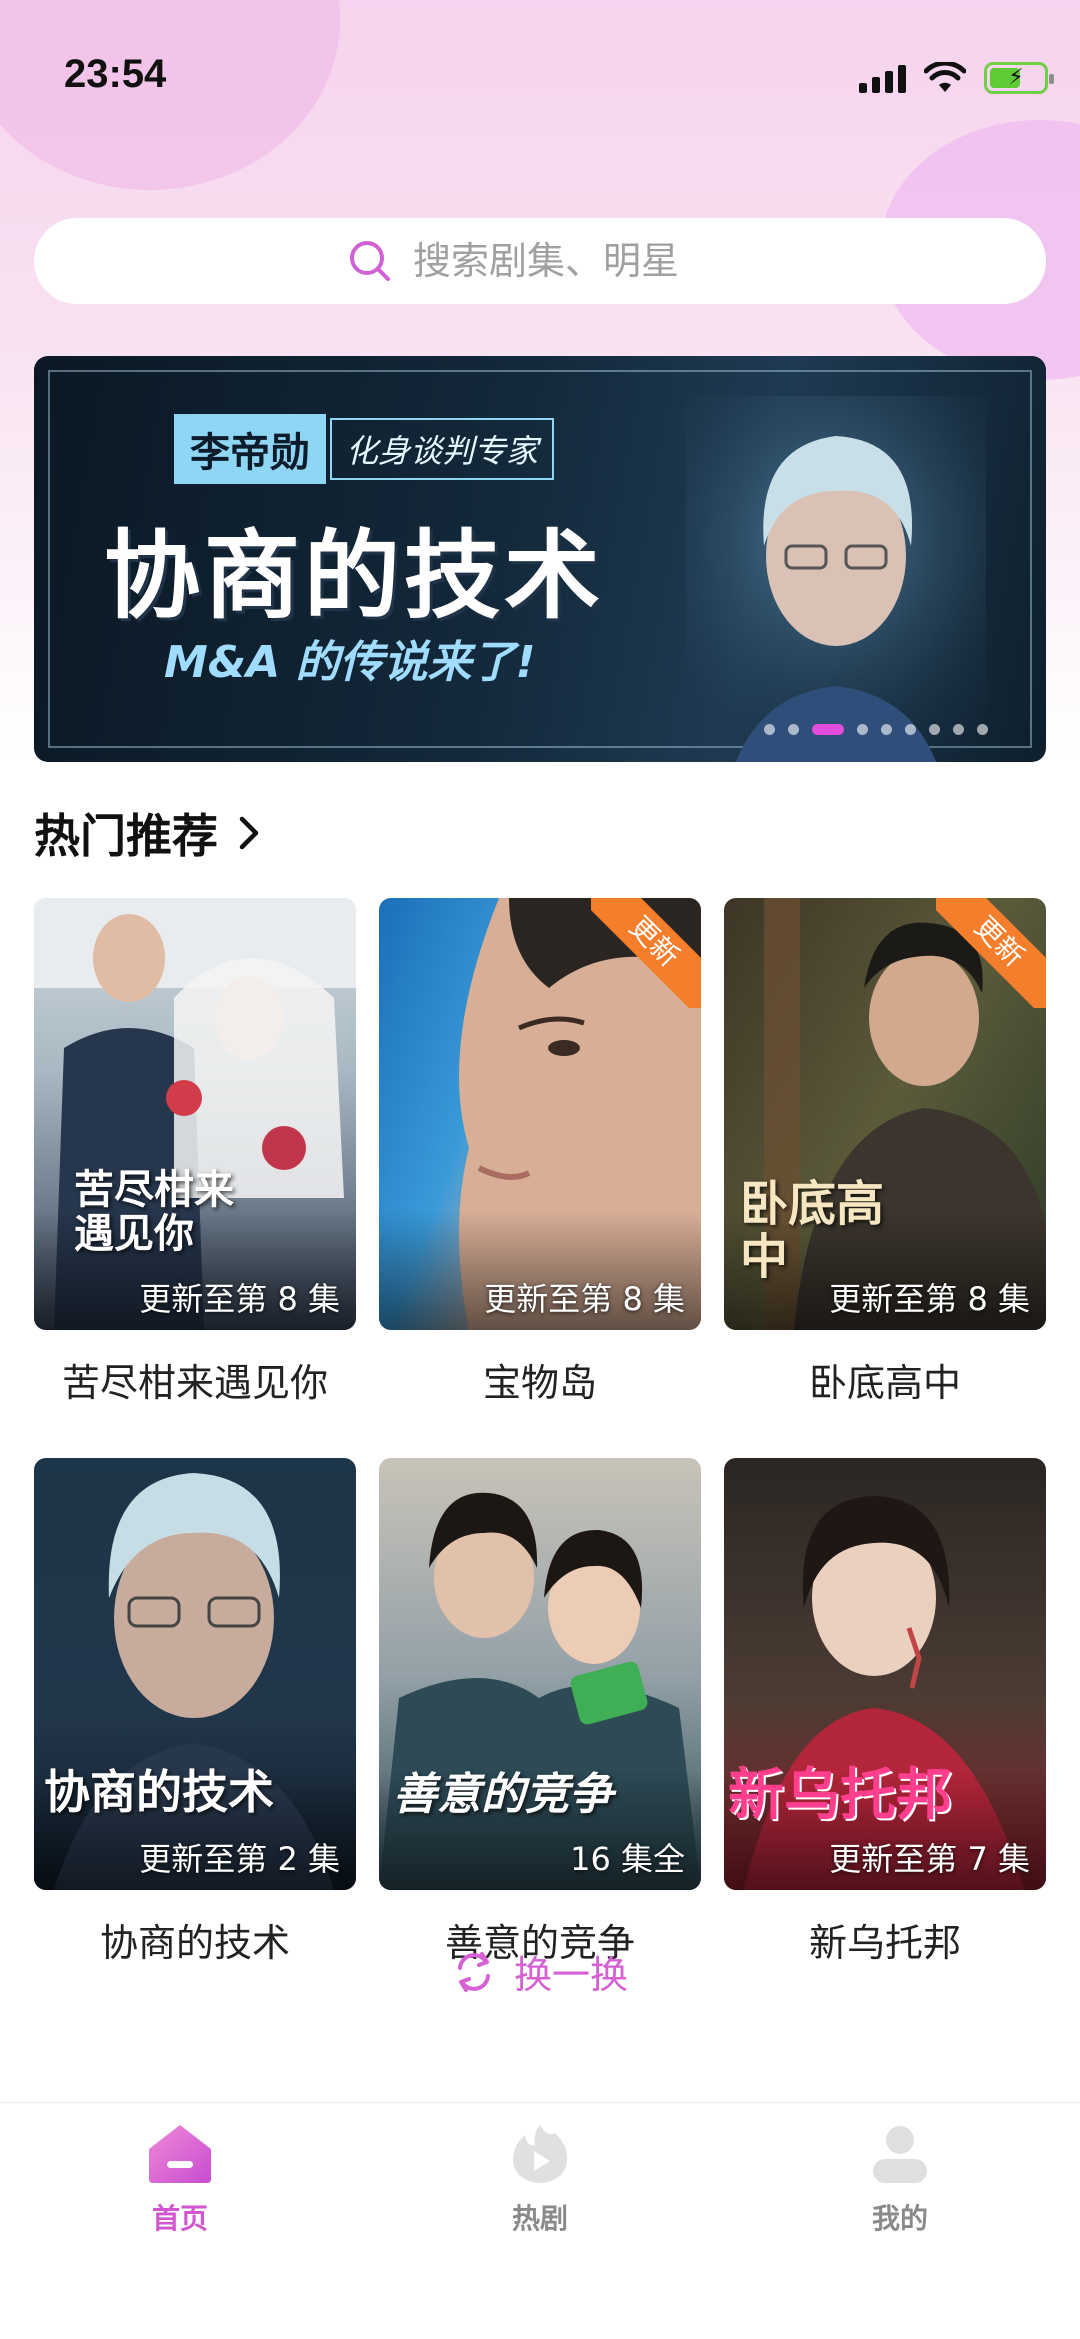 Image resolution: width=1080 pixels, height=2339 pixels. What do you see at coordinates (884, 1383) in the screenshot?
I see `show-title: 卧底高中` at bounding box center [884, 1383].